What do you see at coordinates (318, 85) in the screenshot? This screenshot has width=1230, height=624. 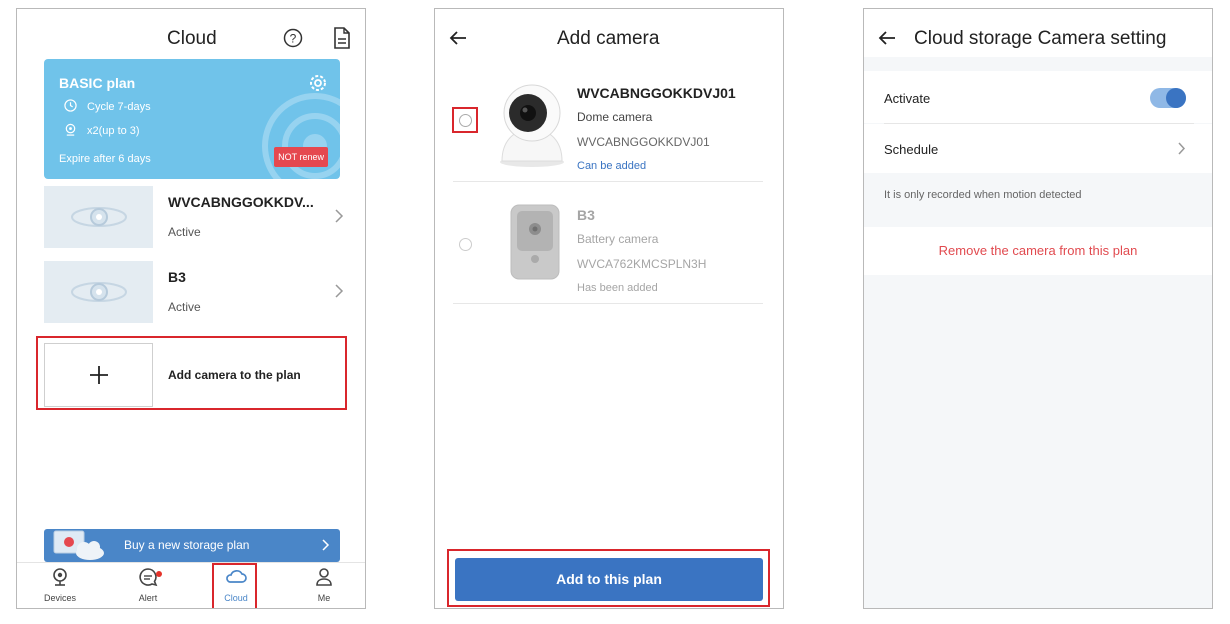 I see `gear-icon` at bounding box center [318, 85].